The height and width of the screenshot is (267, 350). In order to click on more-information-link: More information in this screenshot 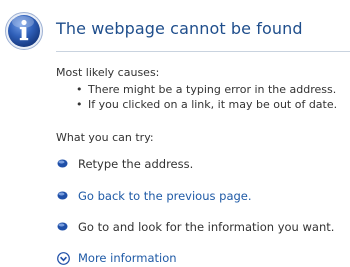, I will do `click(127, 258)`.